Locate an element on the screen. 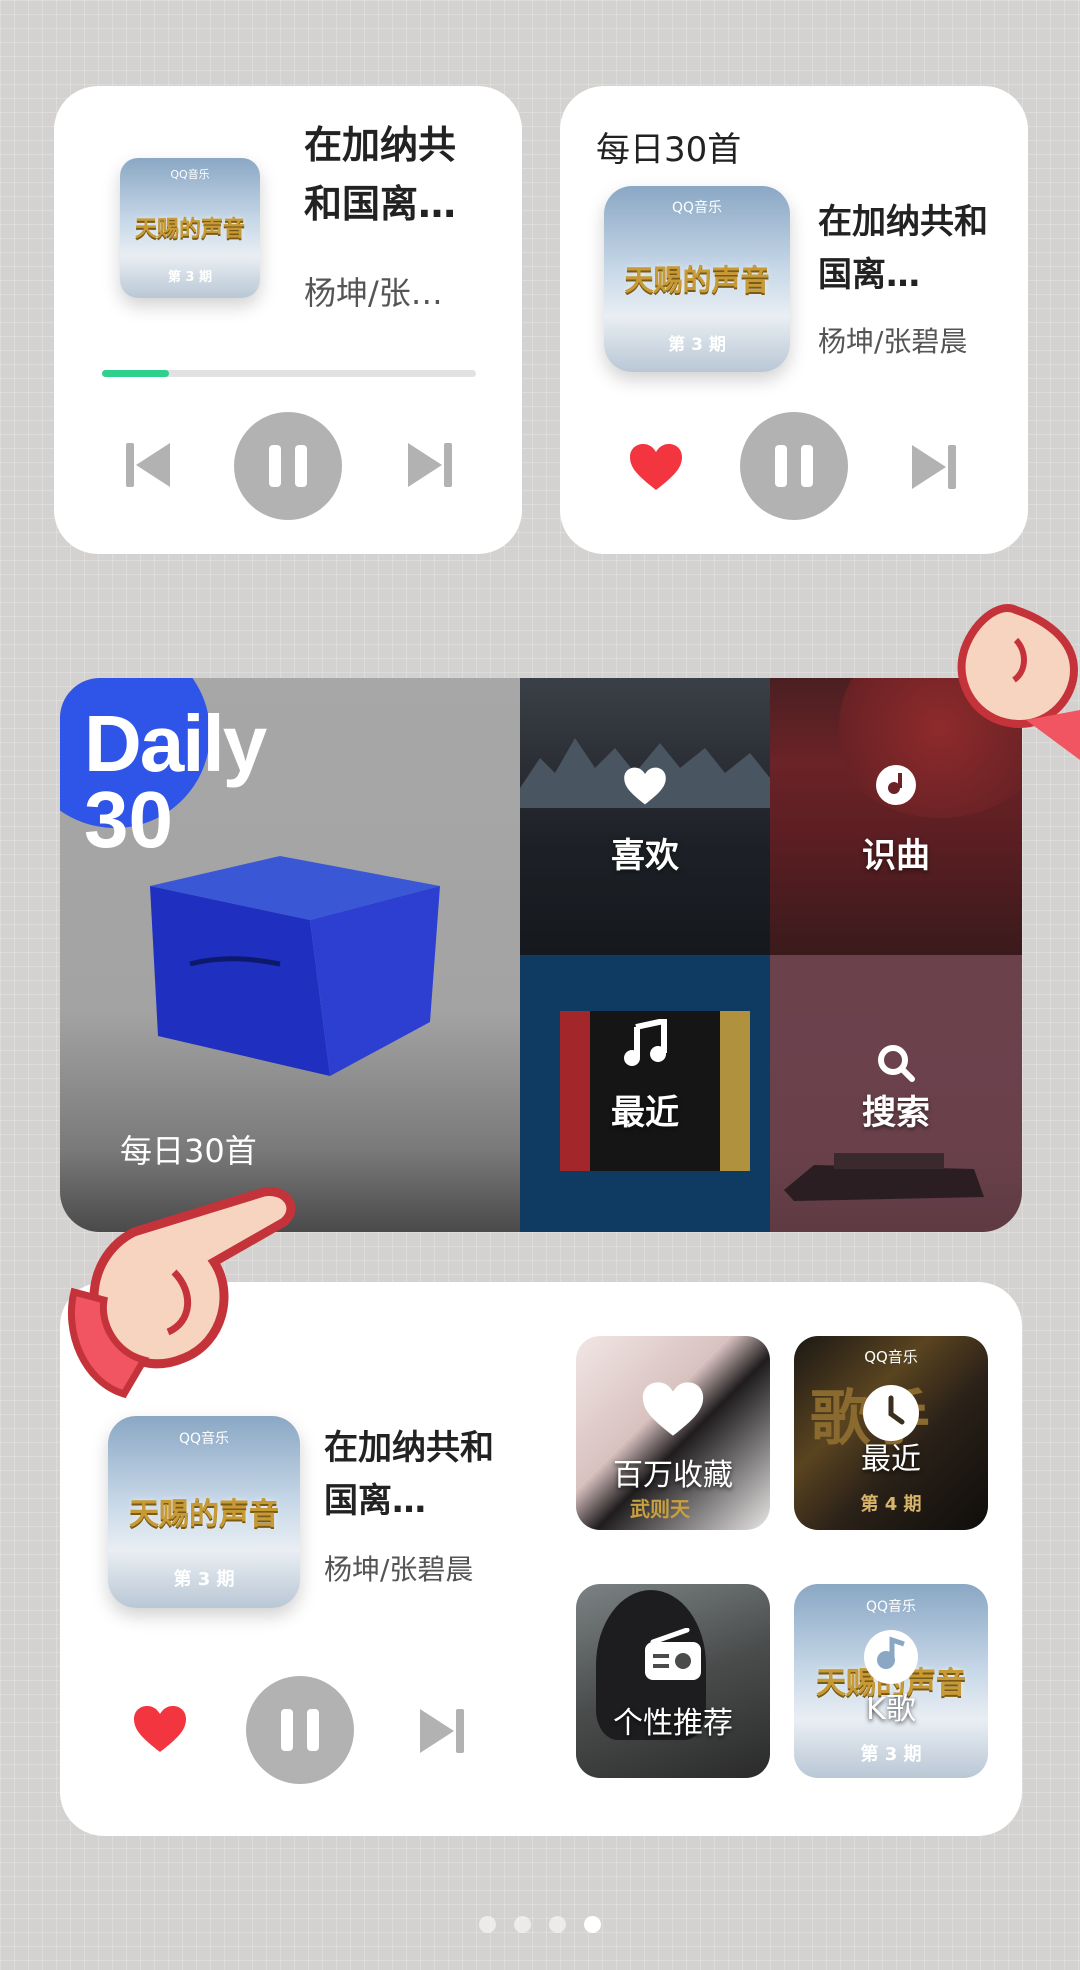 The width and height of the screenshot is (1080, 1970). shortcut-personal-recommend-label: 个性推荐 is located at coordinates (673, 1723).